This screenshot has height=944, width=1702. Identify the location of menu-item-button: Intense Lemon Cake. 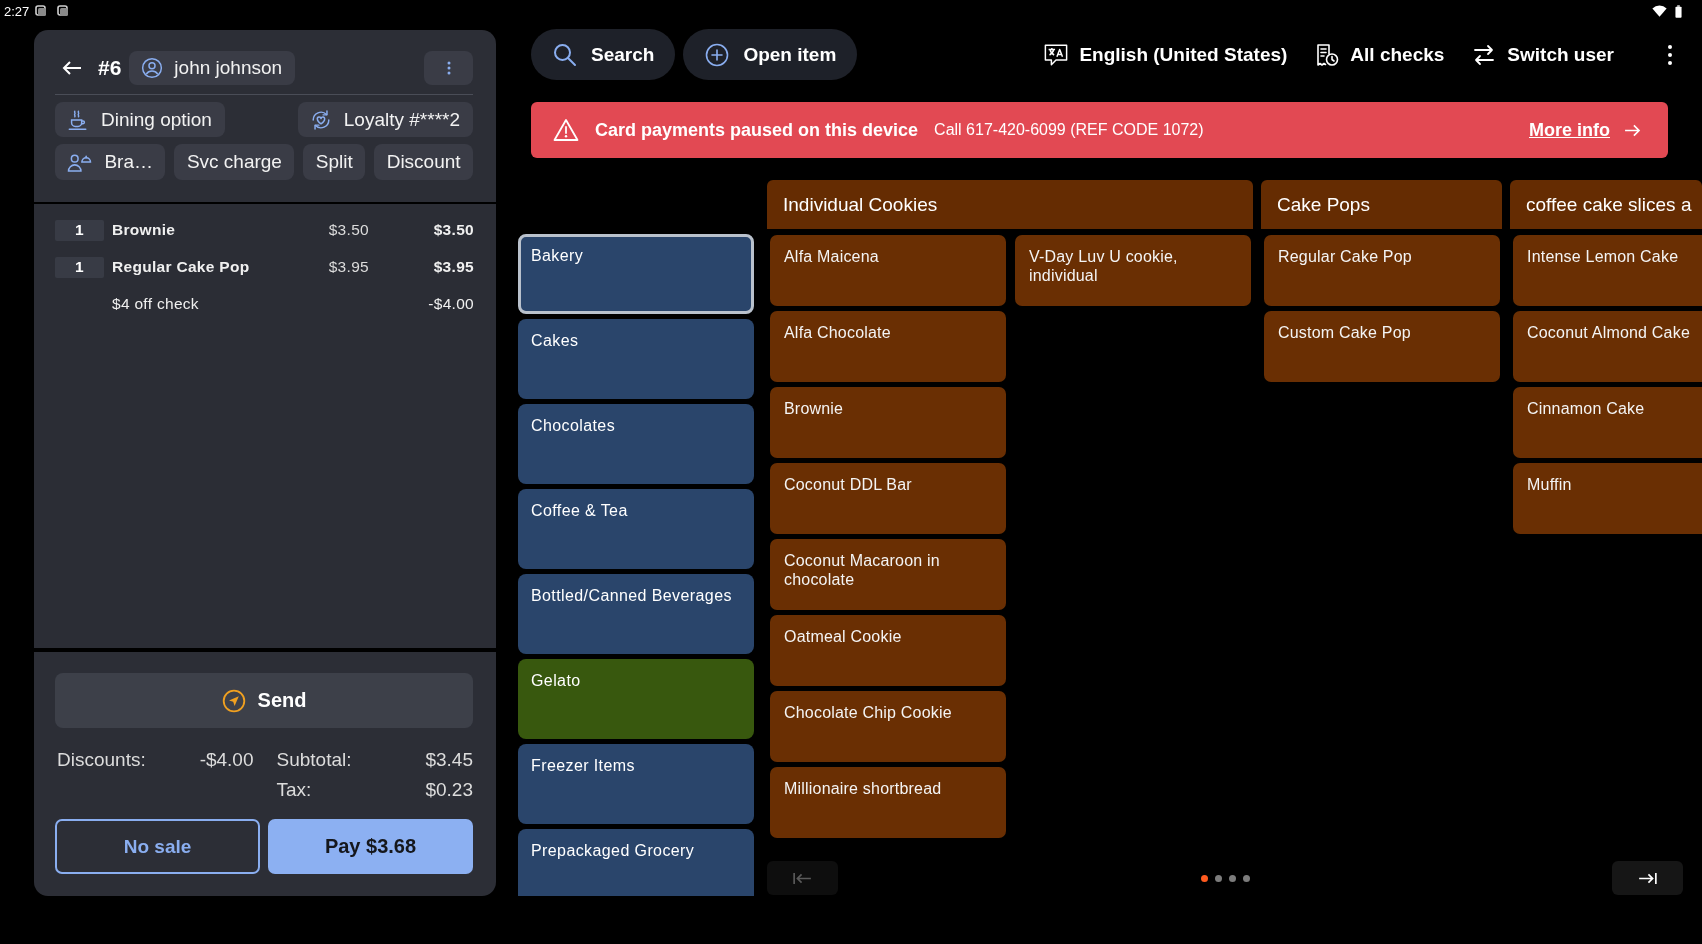
(1607, 270).